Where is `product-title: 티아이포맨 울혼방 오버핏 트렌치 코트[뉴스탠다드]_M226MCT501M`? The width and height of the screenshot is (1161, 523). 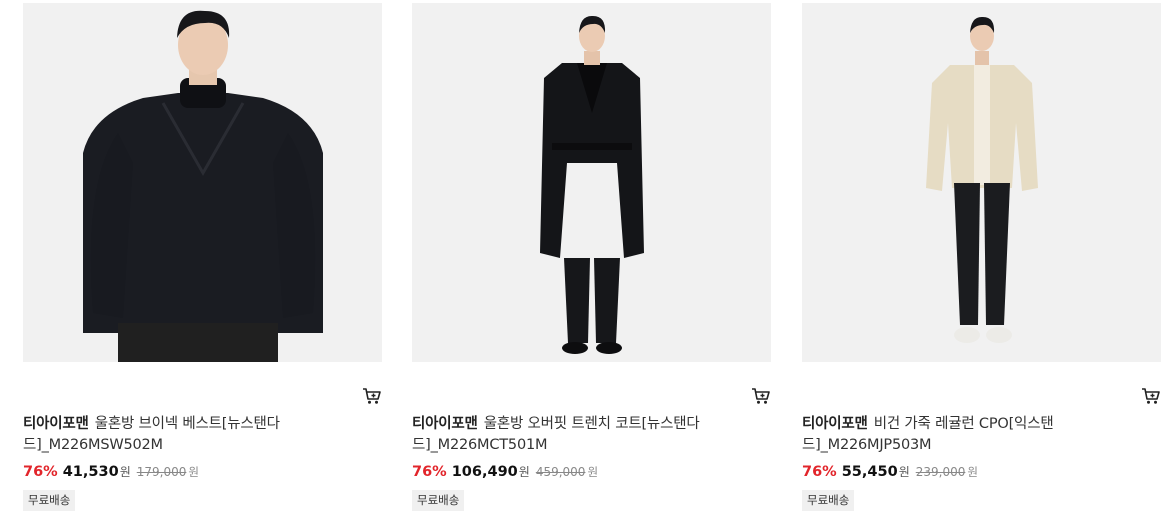 product-title: 티아이포맨 울혼방 오버핏 트렌치 코트[뉴스탠다드]_M226MCT501M is located at coordinates (572, 435).